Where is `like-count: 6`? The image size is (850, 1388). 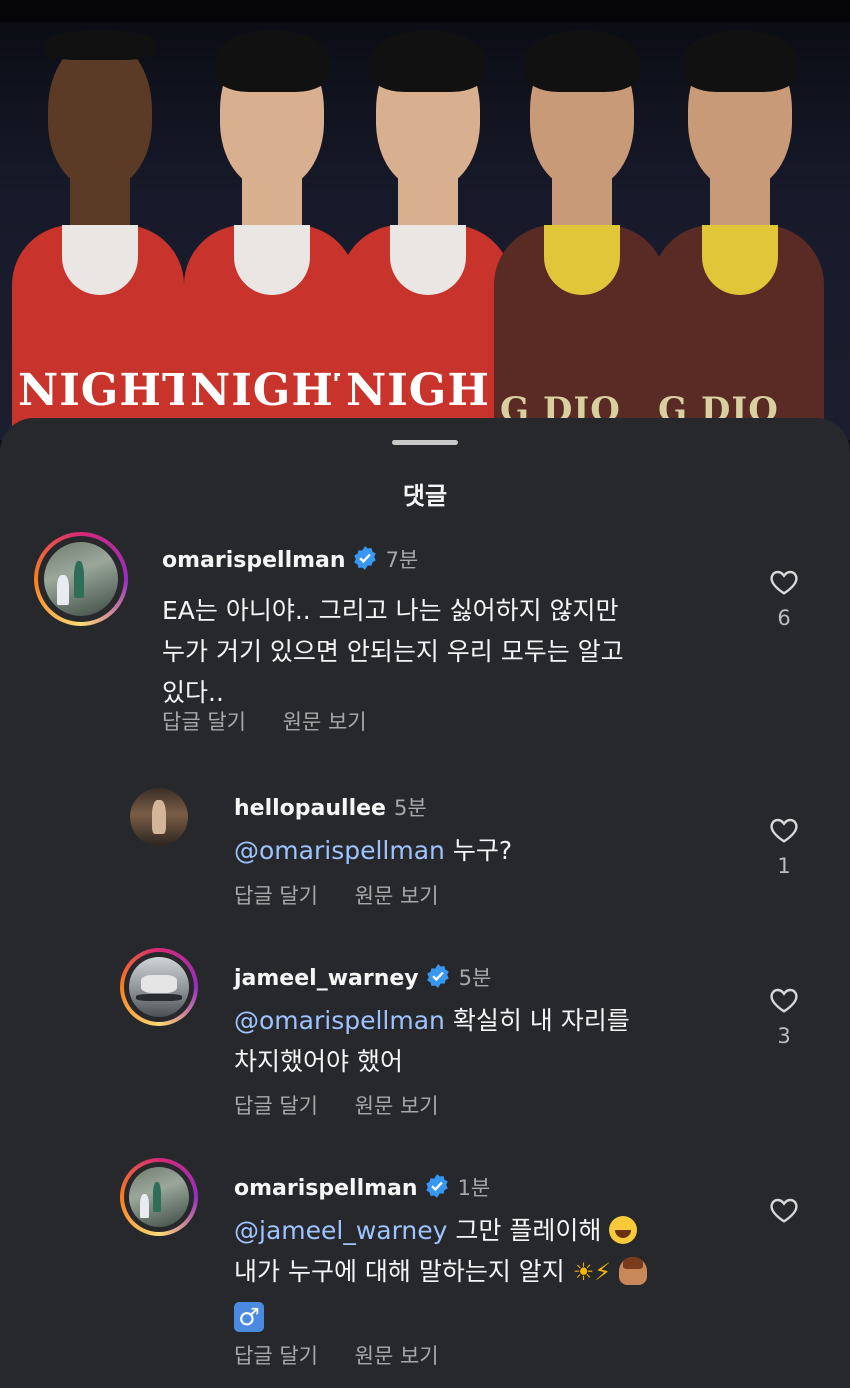
like-count: 6 is located at coordinates (784, 618).